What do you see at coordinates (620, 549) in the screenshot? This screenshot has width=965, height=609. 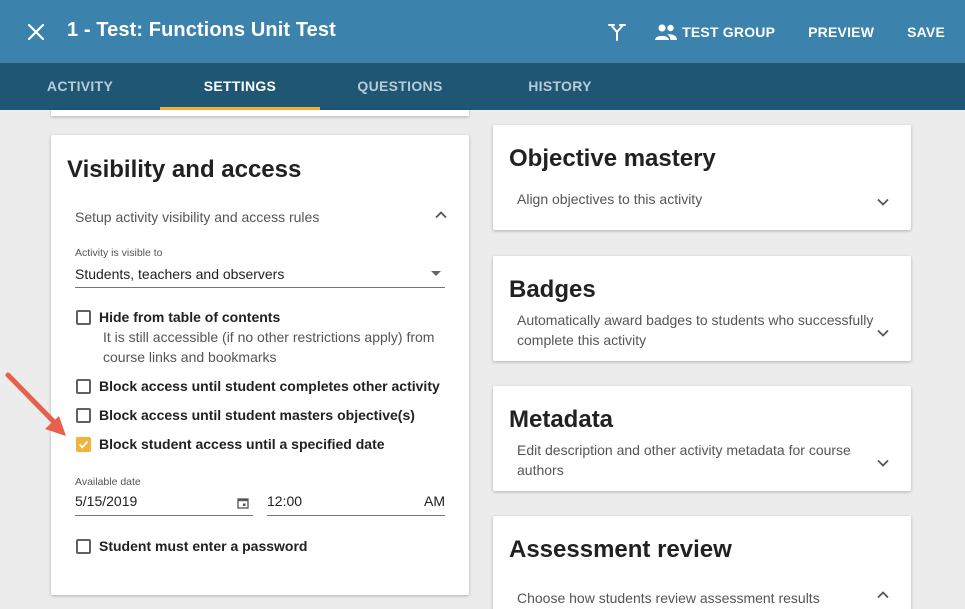 I see `assessment-review-title: Assessment review` at bounding box center [620, 549].